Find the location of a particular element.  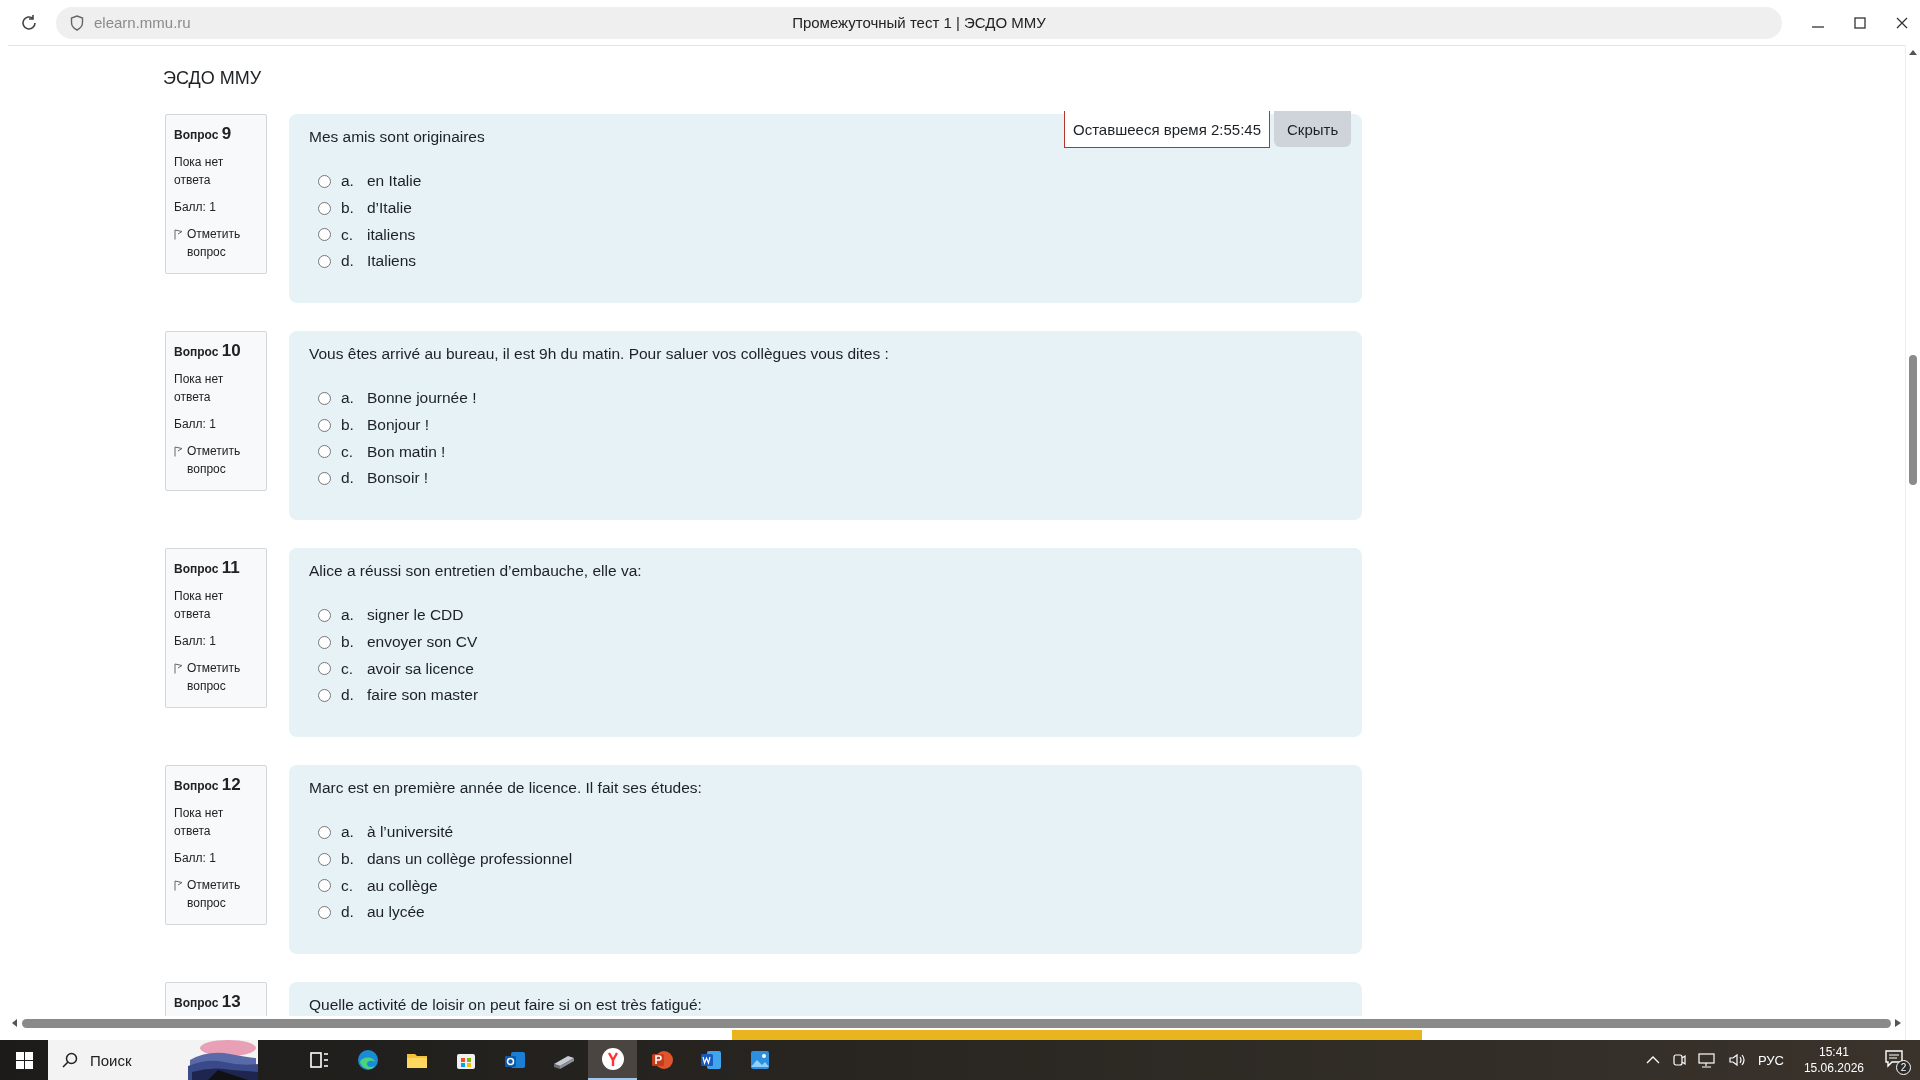

option-label: à l’université is located at coordinates (410, 832).